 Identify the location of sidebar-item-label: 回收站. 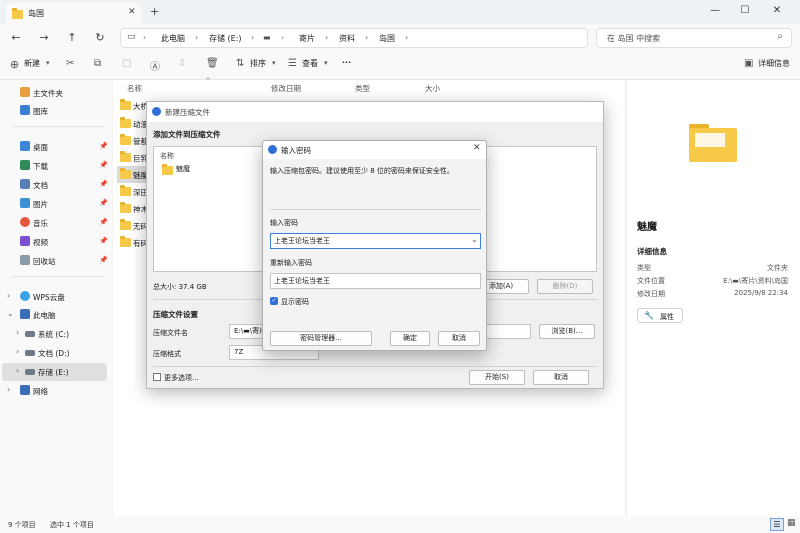
(44, 261).